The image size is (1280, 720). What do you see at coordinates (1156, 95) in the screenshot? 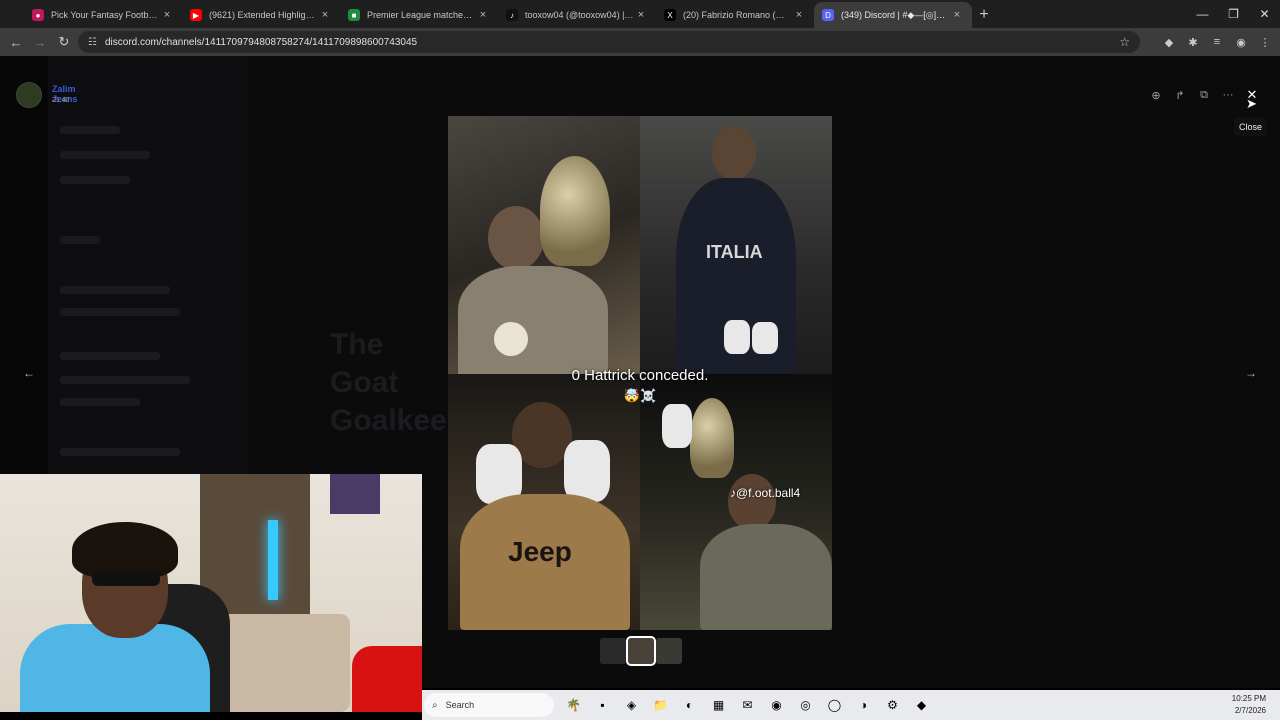
I see `zoom-icon: ⊕` at bounding box center [1156, 95].